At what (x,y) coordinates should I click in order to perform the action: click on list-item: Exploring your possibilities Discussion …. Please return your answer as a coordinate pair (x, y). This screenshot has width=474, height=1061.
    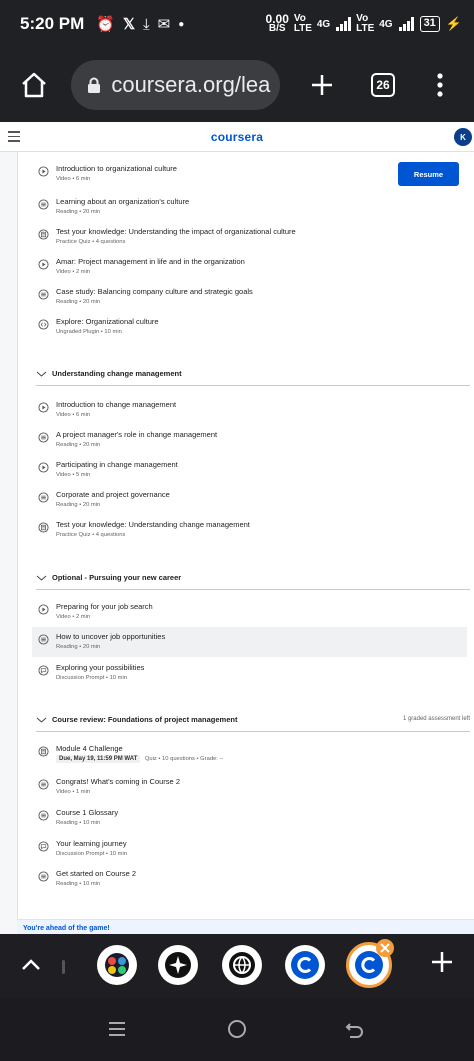
    Looking at the image, I should click on (238, 676).